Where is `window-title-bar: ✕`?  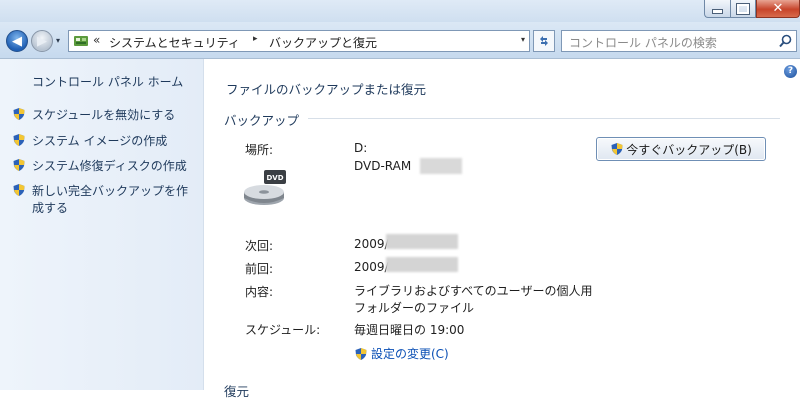 window-title-bar: ✕ is located at coordinates (400, 11).